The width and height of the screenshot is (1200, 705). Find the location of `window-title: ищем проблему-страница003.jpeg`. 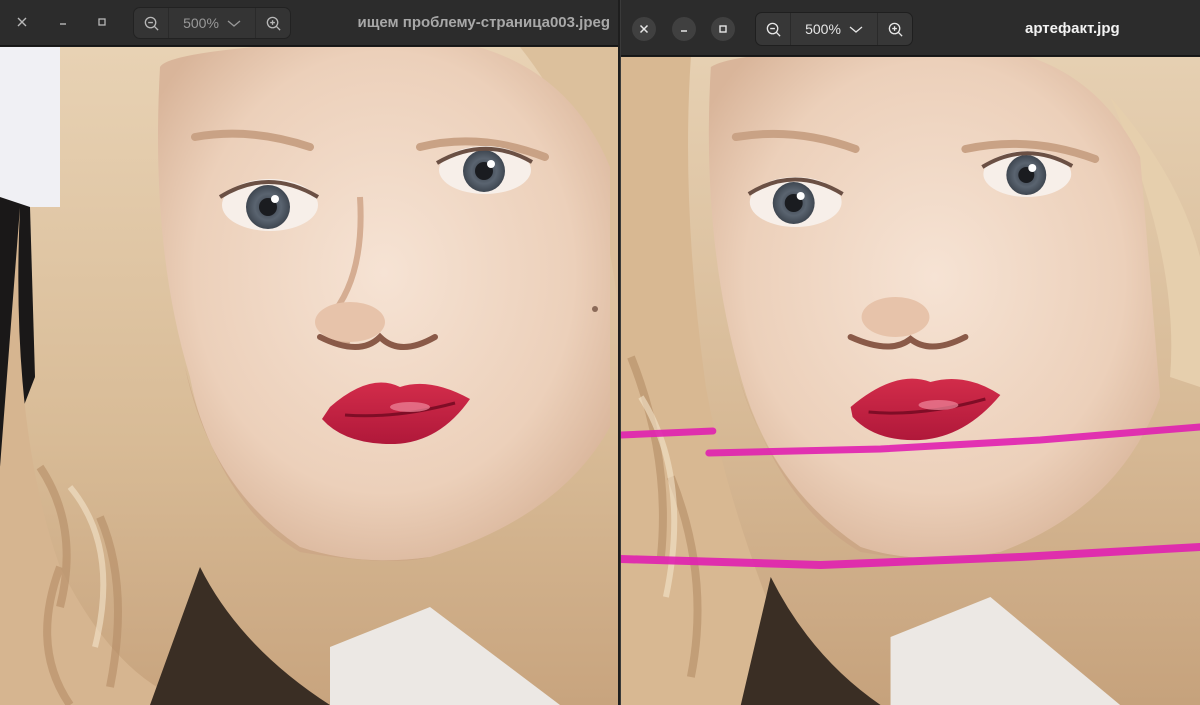

window-title: ищем проблему-страница003.jpeg is located at coordinates (483, 22).